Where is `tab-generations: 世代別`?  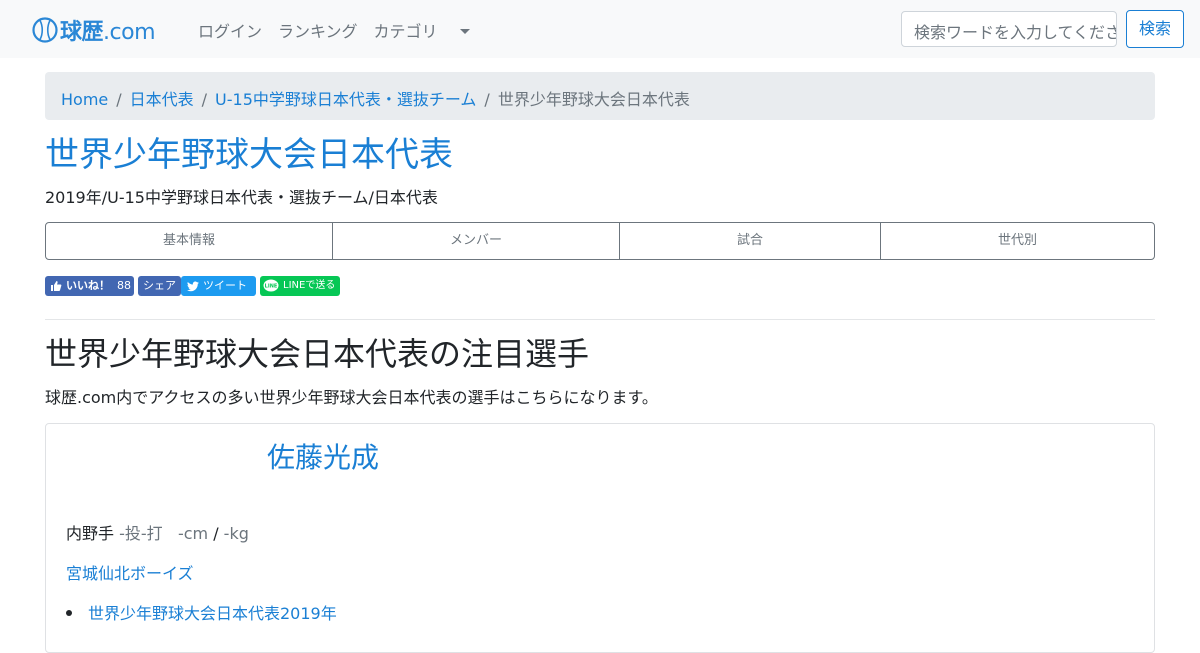
tab-generations: 世代別 is located at coordinates (1017, 241).